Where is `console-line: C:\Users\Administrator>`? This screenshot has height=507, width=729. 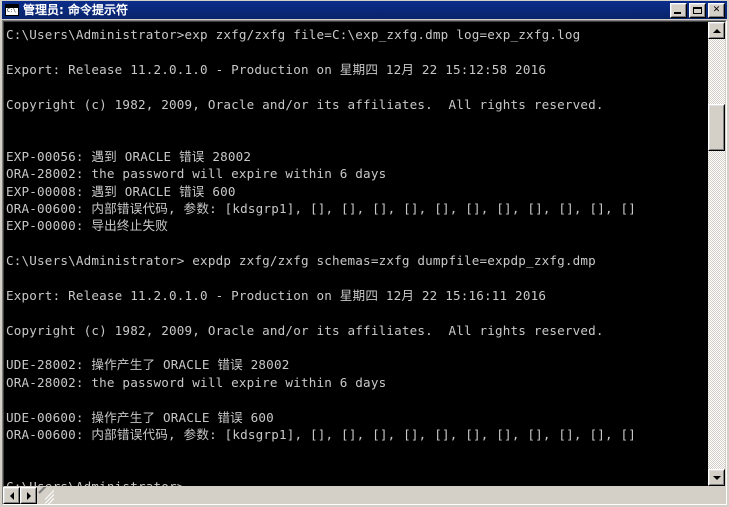
console-line: C:\Users\Administrator> is located at coordinates (356, 482).